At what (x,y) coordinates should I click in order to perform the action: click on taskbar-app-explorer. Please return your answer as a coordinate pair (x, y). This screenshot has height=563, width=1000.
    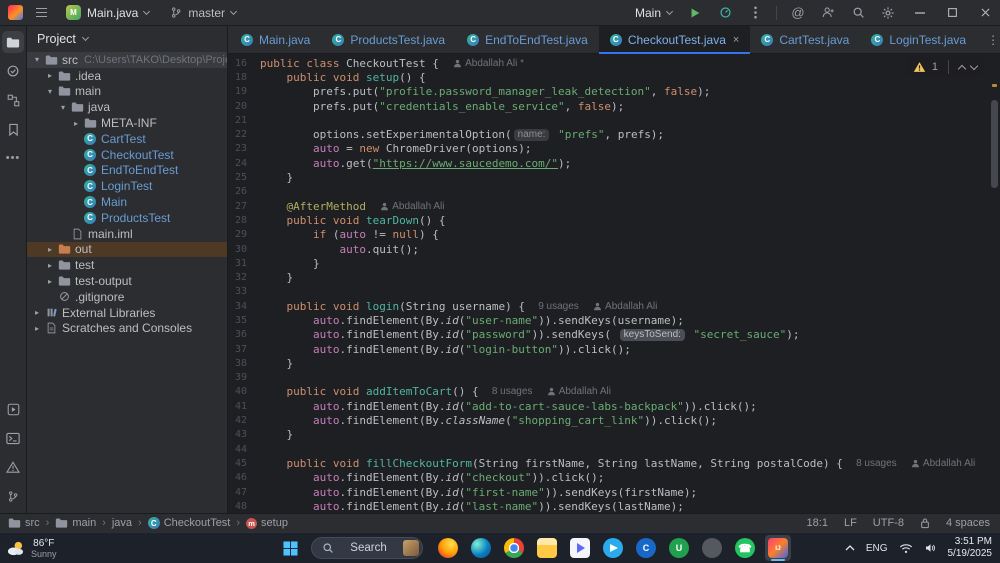
    Looking at the image, I should click on (547, 548).